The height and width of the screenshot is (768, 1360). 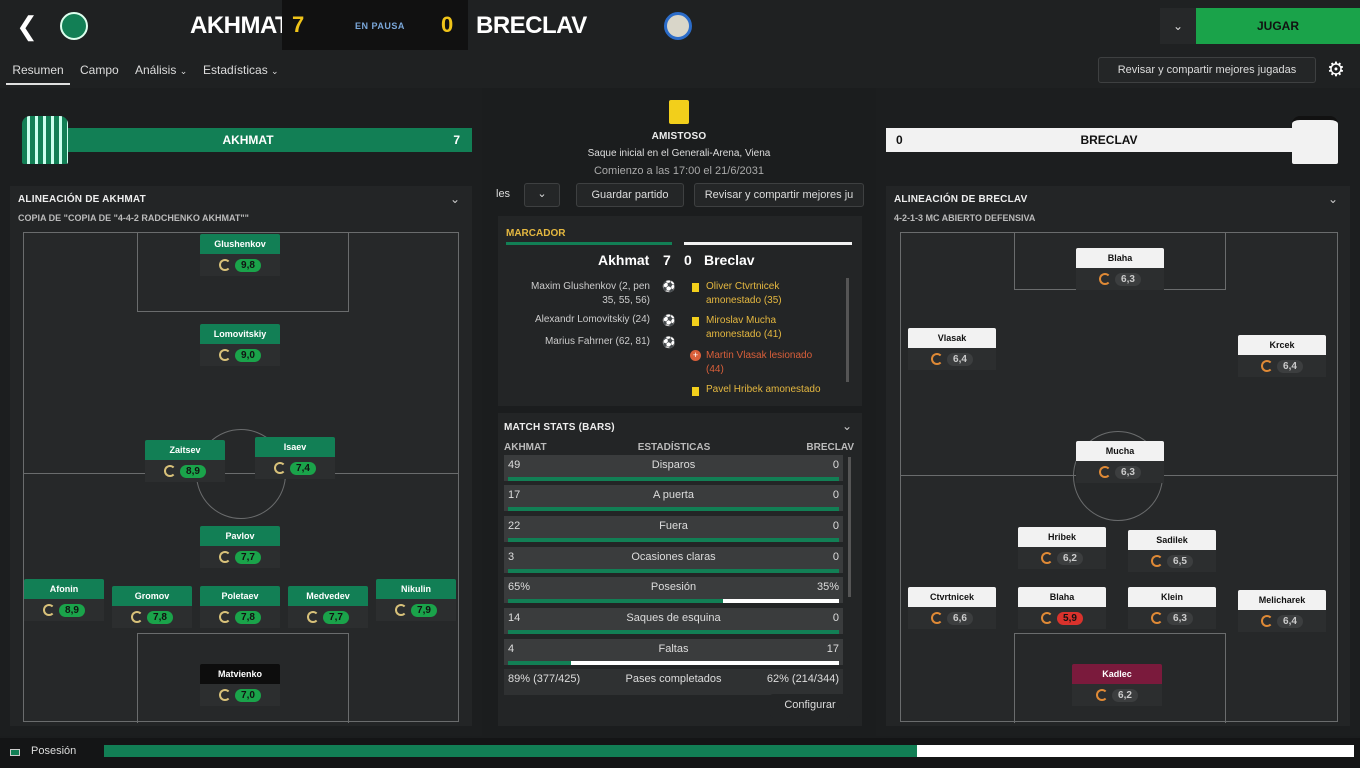 I want to click on ball-icon: ⚽, so click(x=669, y=287).